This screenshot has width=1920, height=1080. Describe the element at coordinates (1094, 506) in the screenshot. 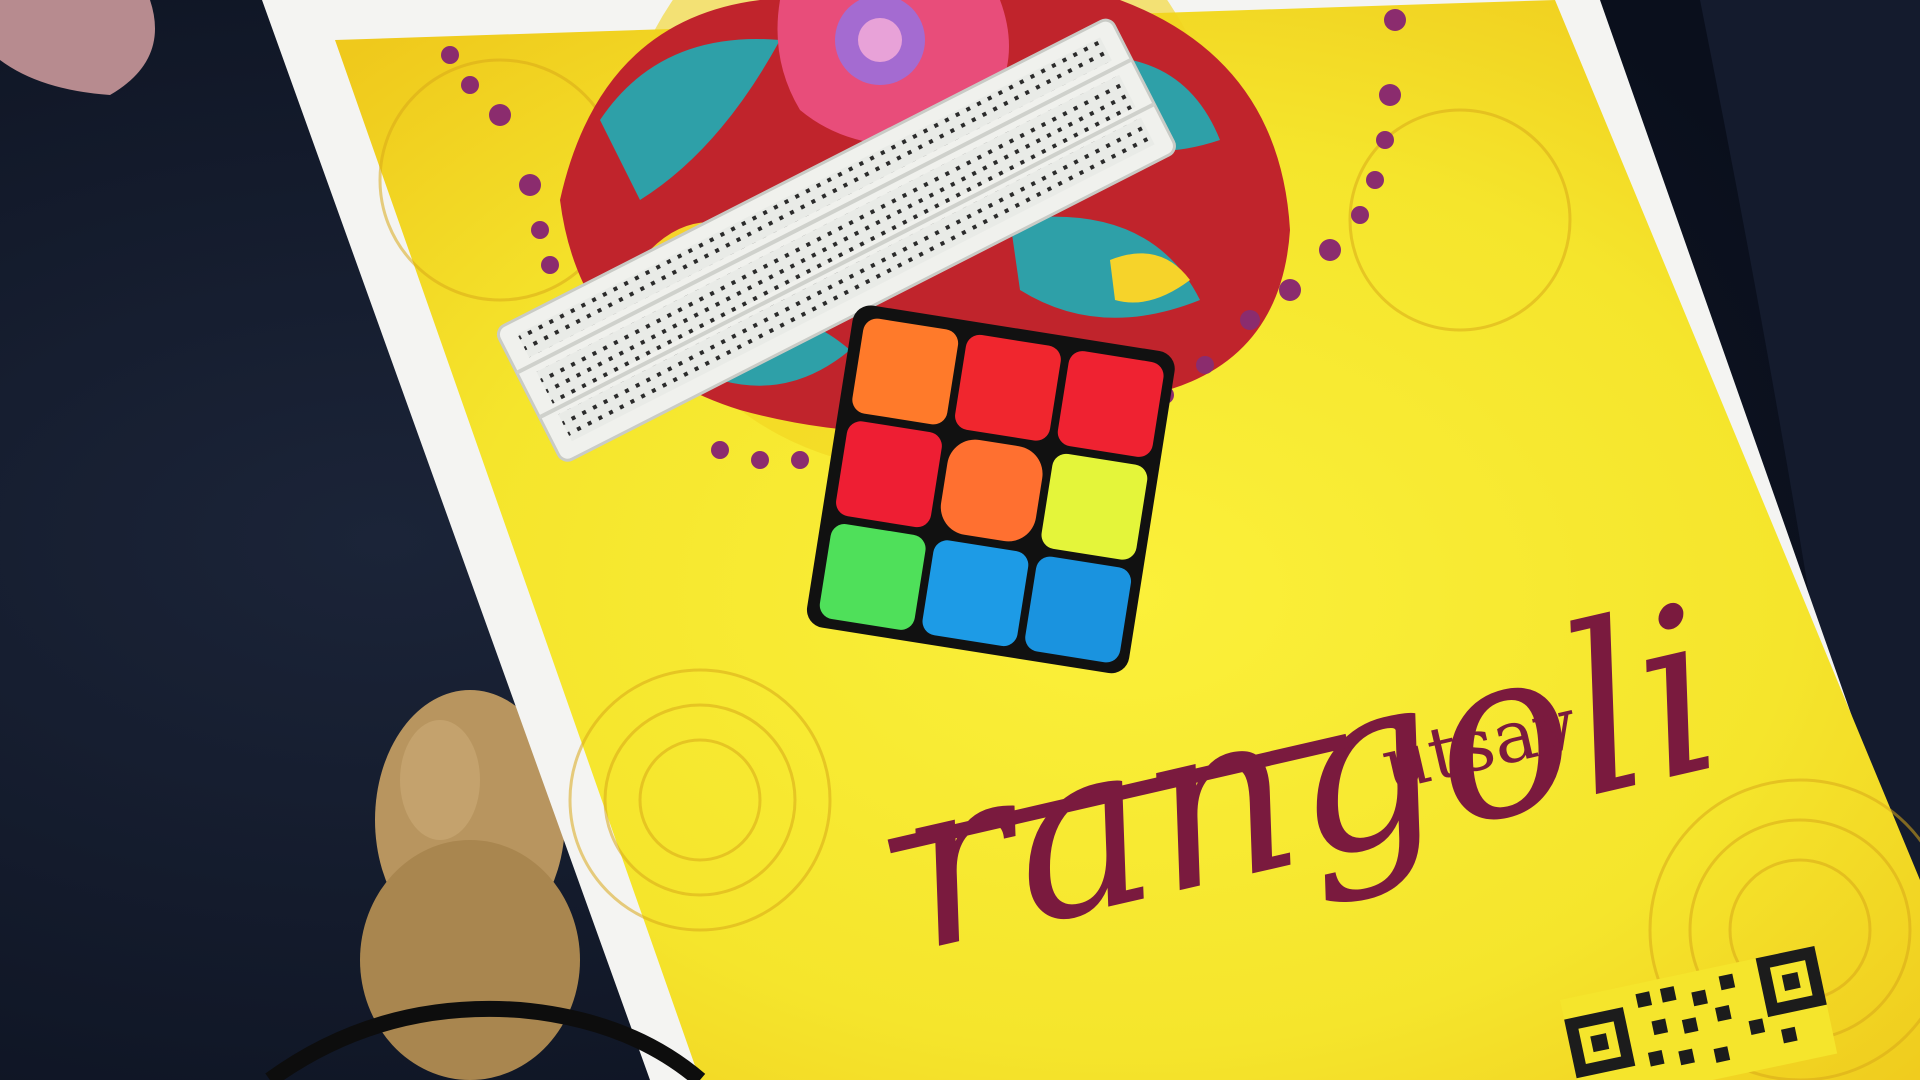

I see `cube-sticker-yellow` at that location.